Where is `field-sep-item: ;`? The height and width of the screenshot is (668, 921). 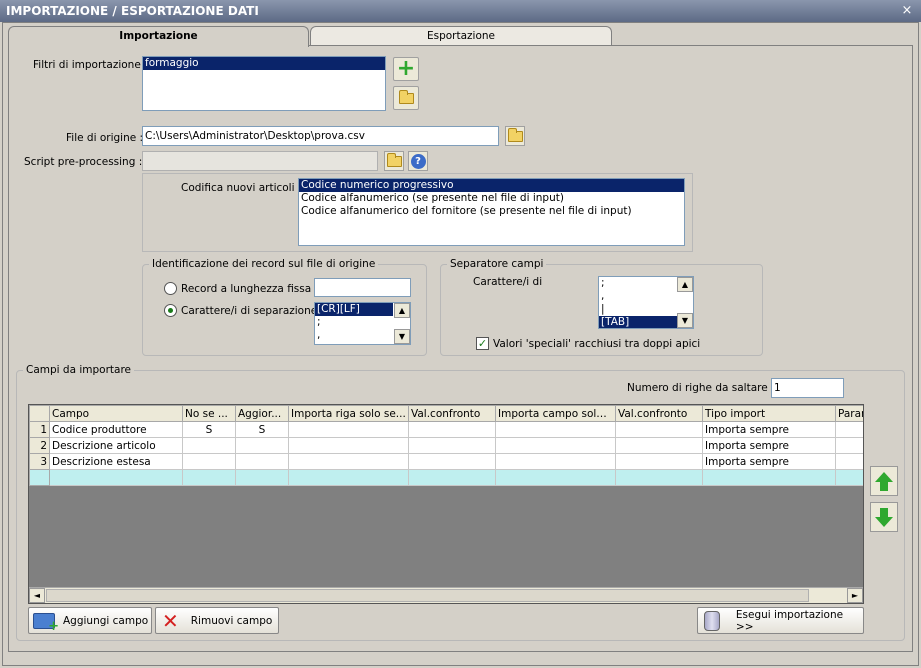 field-sep-item: ; is located at coordinates (638, 283).